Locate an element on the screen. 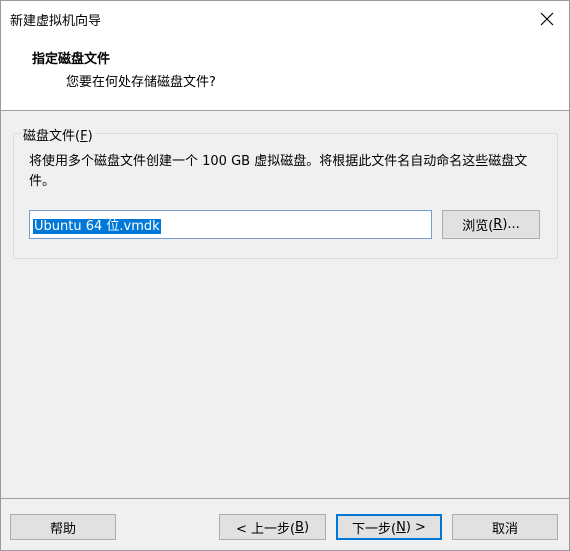 The height and width of the screenshot is (551, 570). page-title: 指定磁盘文件 is located at coordinates (71, 59).